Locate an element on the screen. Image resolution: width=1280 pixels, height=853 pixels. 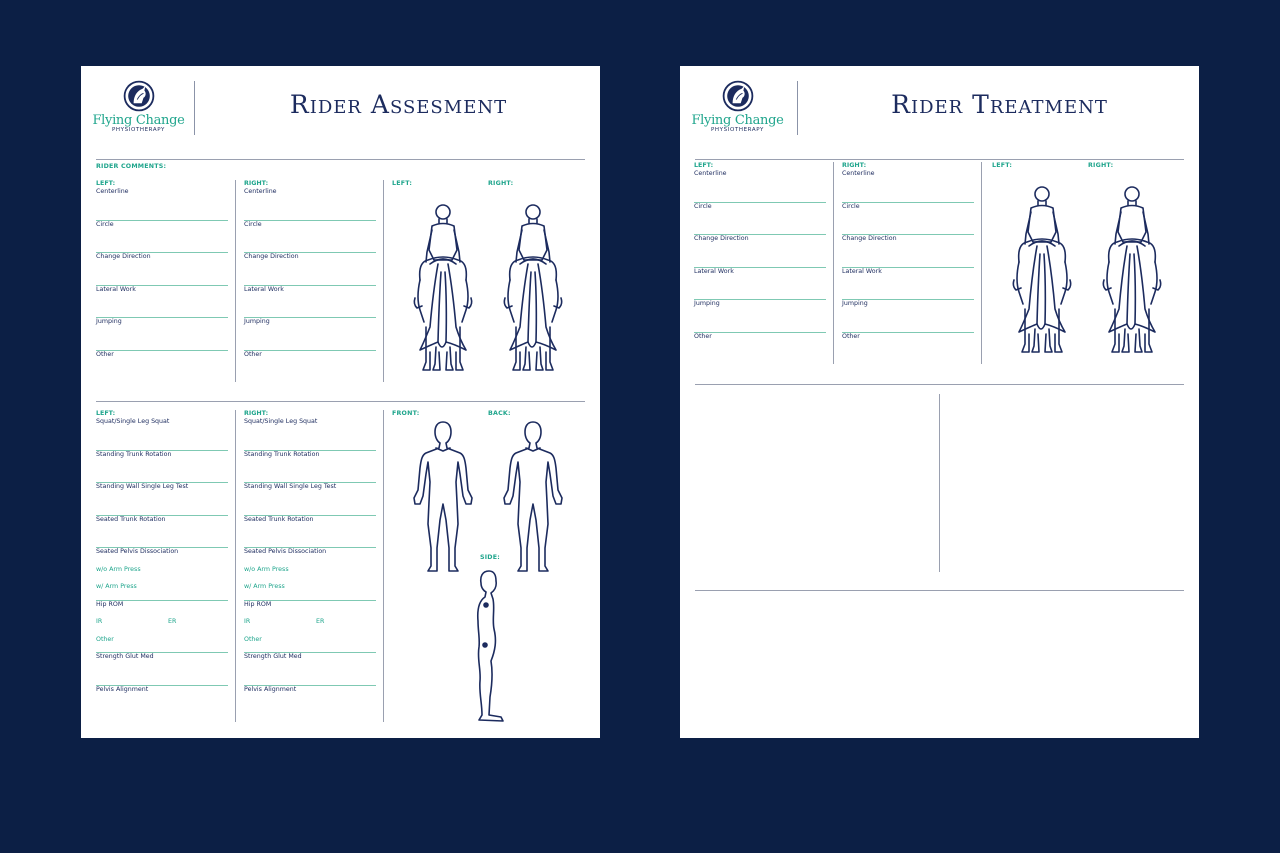
field-label: Squat/Single Leg Squat is located at coordinates (133, 421).